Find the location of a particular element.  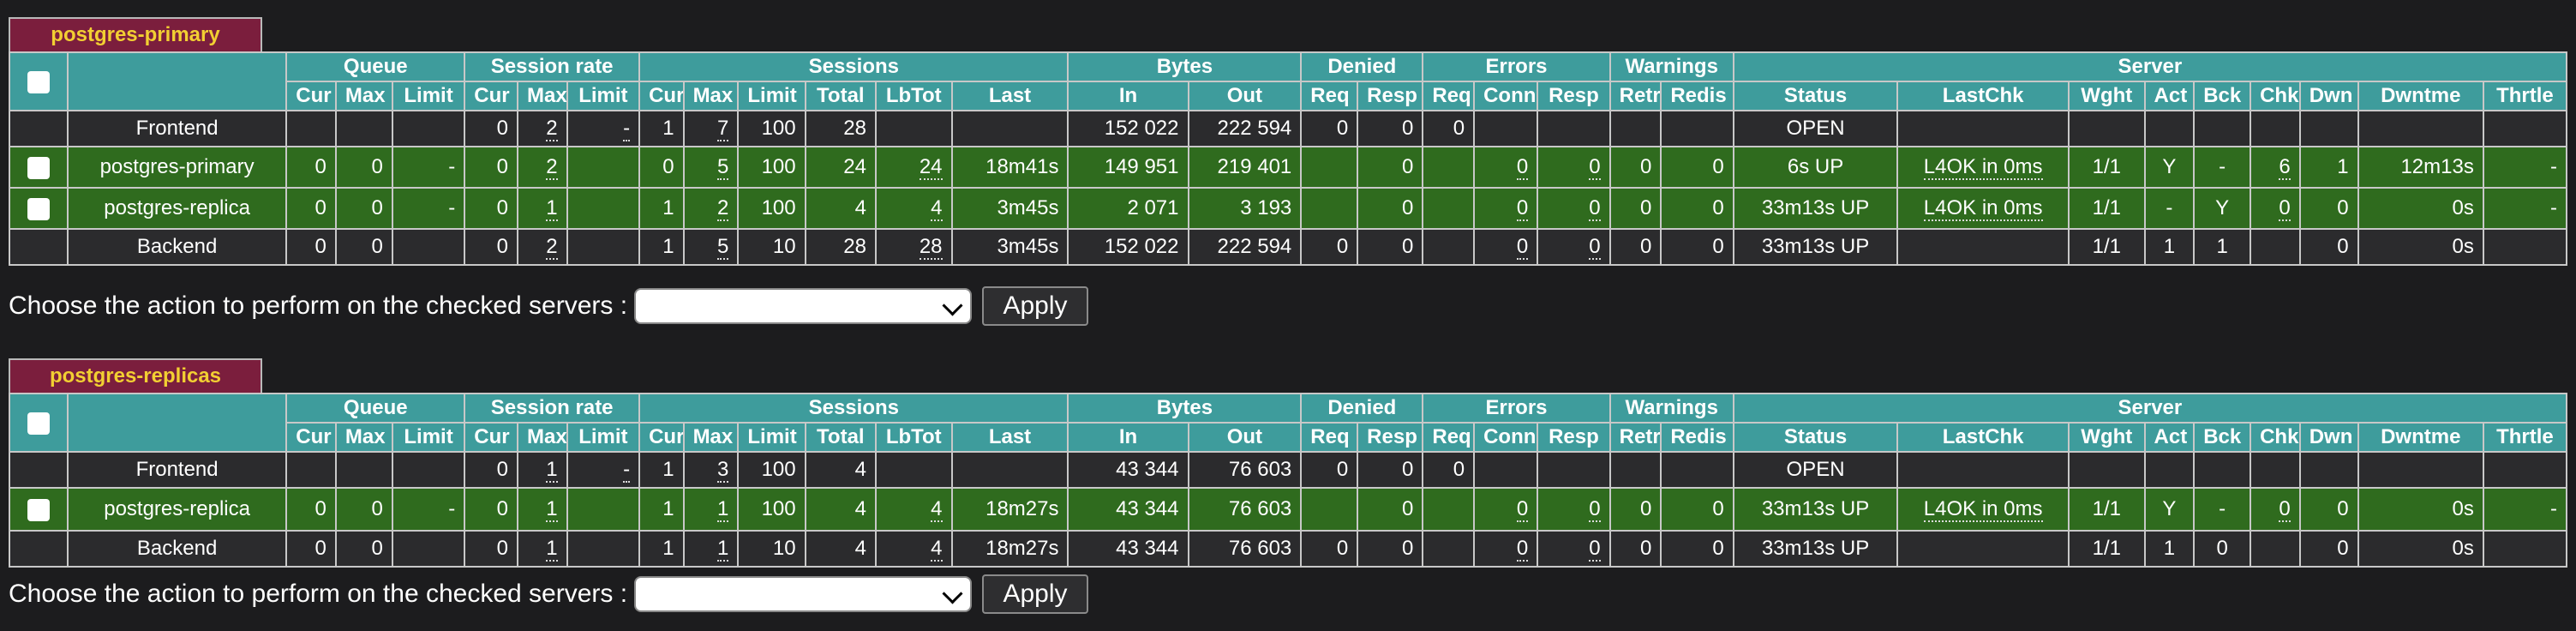

proxy-title: postgres-replicas is located at coordinates (135, 375).